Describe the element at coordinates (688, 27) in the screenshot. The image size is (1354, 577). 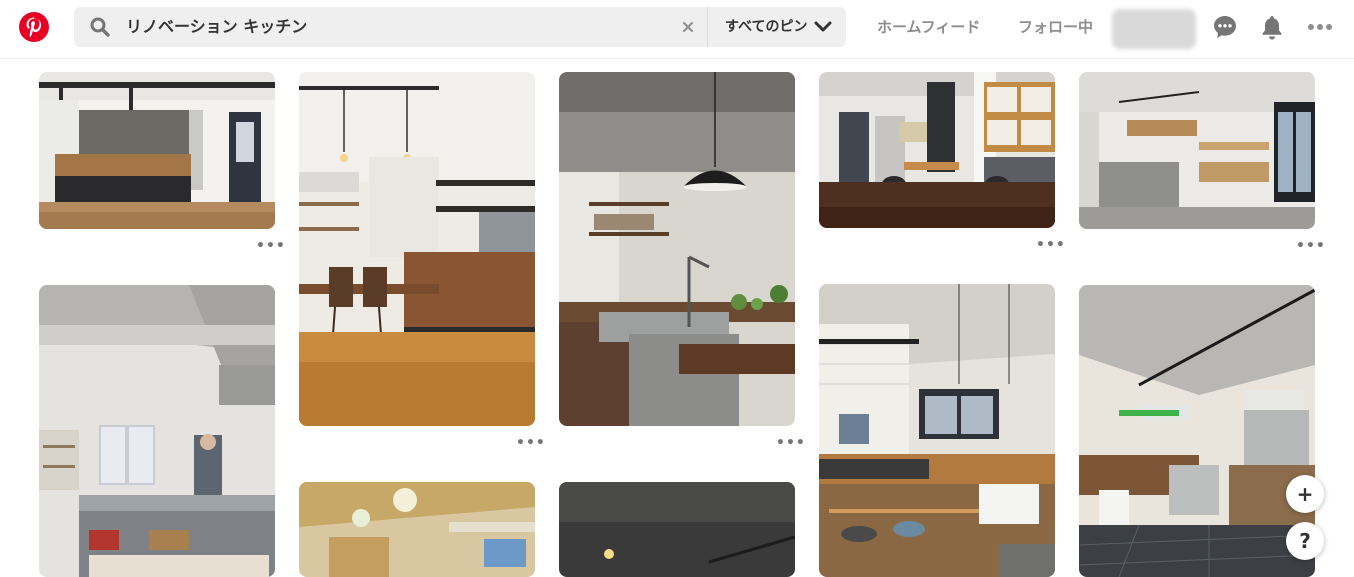
I see `clear-icon` at that location.